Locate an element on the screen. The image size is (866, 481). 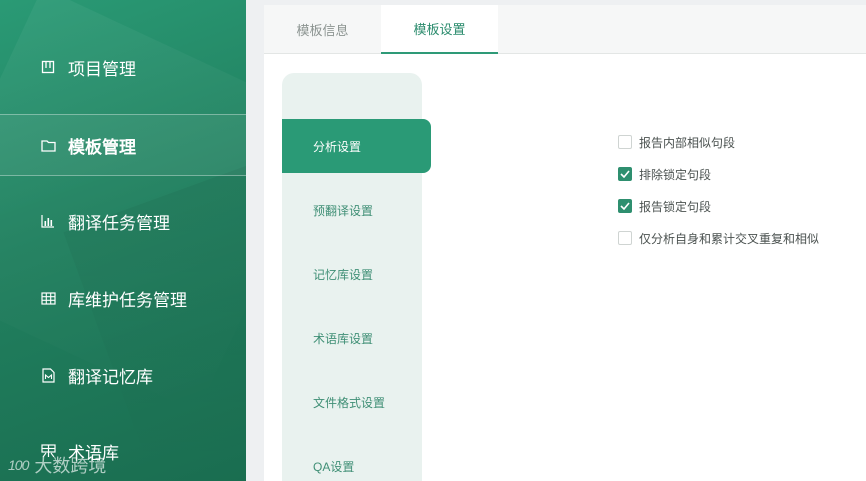
option-label: 排除锁定句段 is located at coordinates (675, 174).